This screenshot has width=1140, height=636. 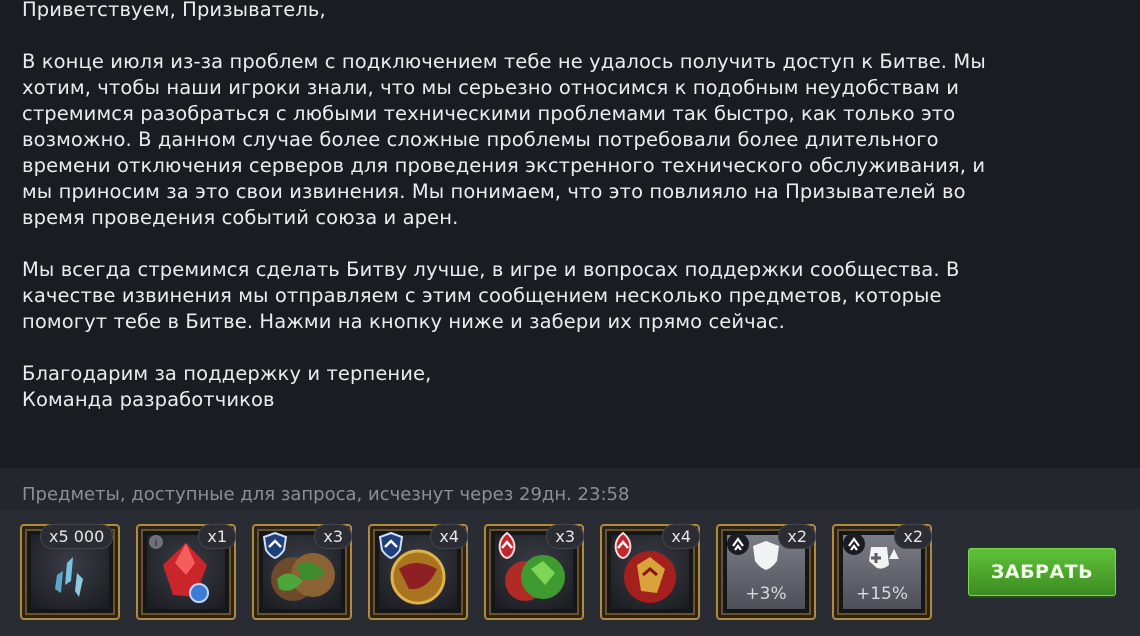 What do you see at coordinates (766, 594) in the screenshot?
I see `boost-percent: +3%` at bounding box center [766, 594].